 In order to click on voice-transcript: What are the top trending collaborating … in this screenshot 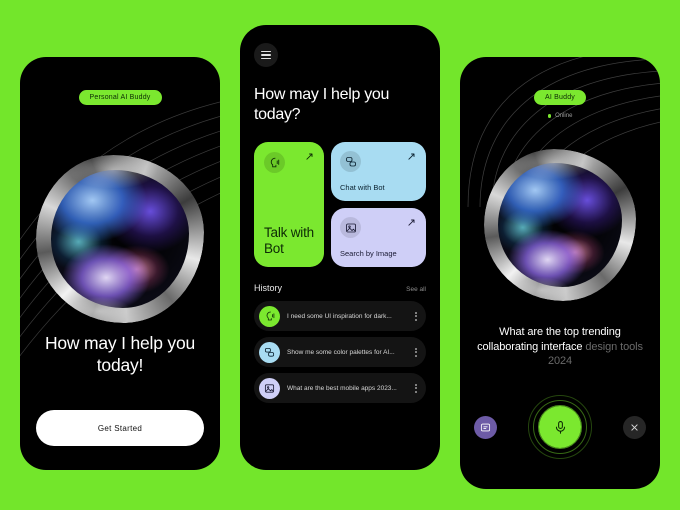, I will do `click(560, 347)`.